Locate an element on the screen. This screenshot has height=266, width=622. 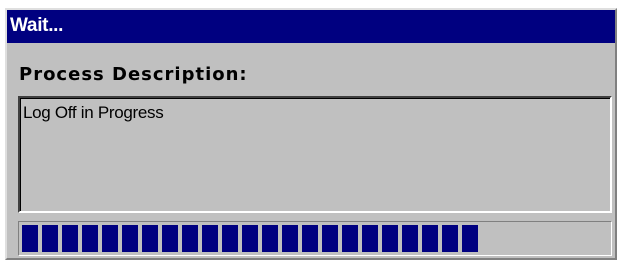
progress-bar-fill is located at coordinates (259, 238).